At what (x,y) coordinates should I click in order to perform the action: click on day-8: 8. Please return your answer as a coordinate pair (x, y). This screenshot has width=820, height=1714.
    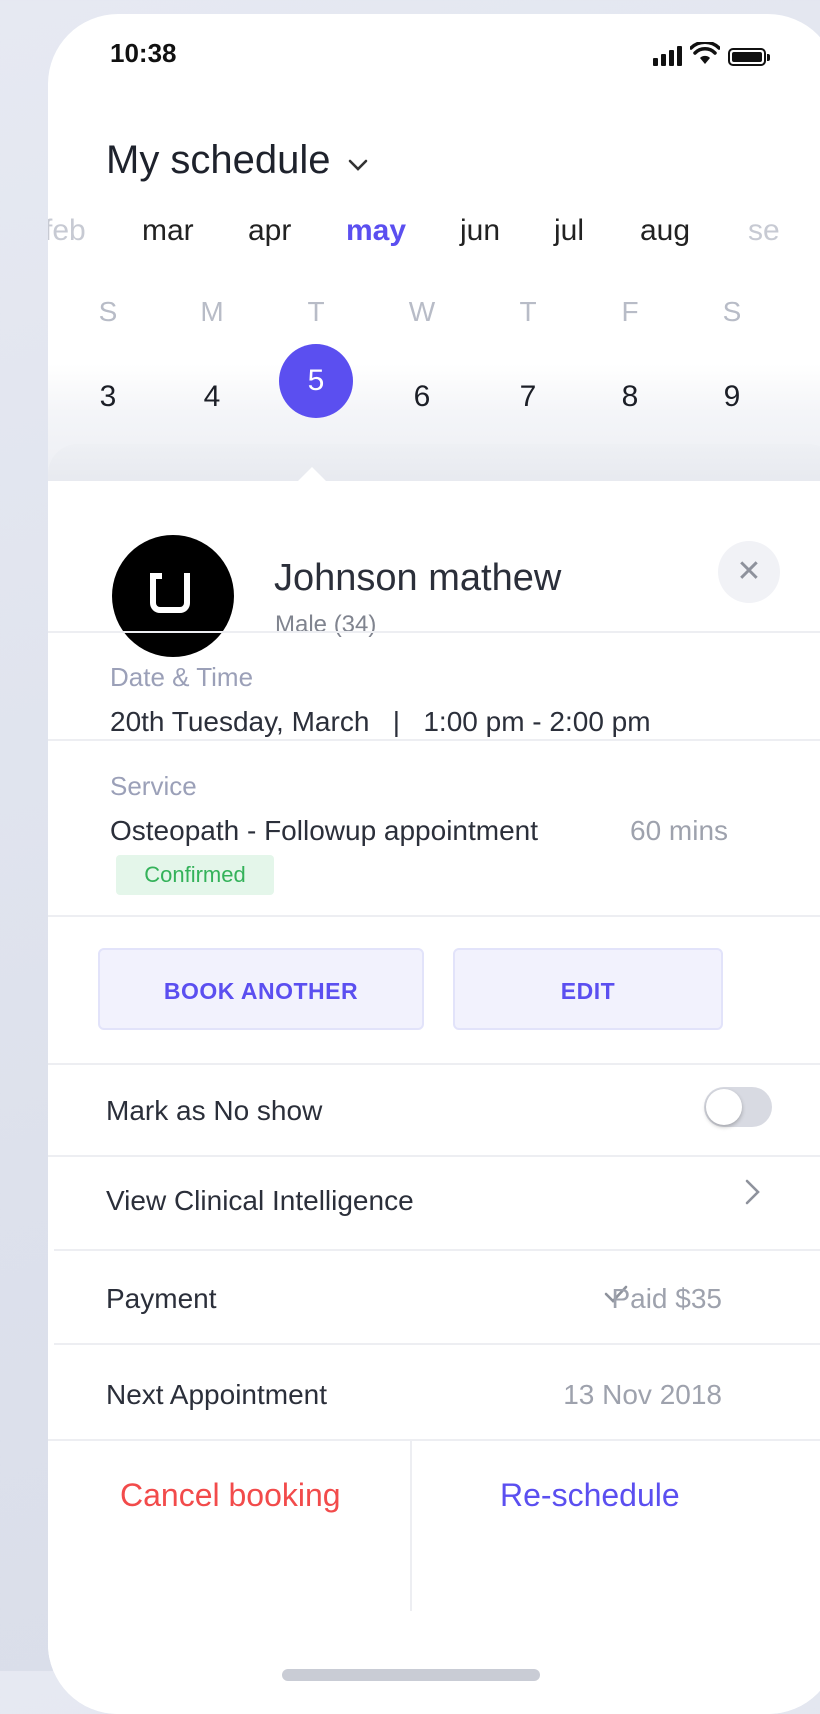
    Looking at the image, I should click on (630, 397).